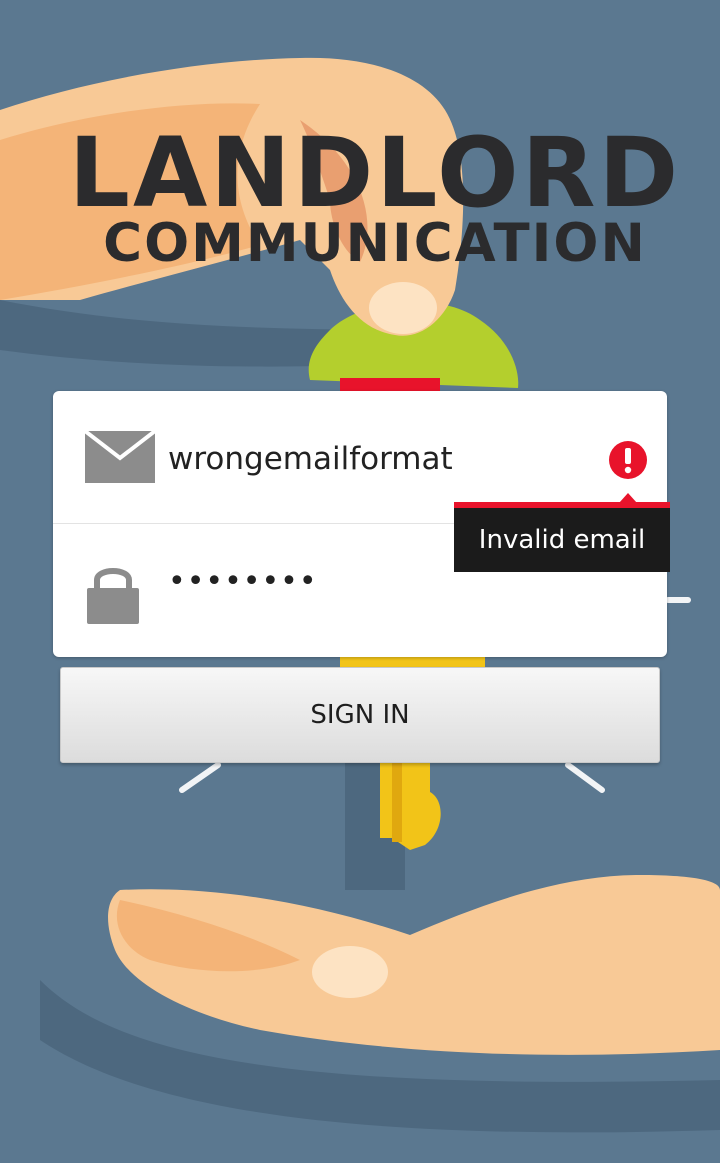 The width and height of the screenshot is (720, 1163). Describe the element at coordinates (310, 459) in the screenshot. I see `email-input-value: wrongemailformat` at that location.